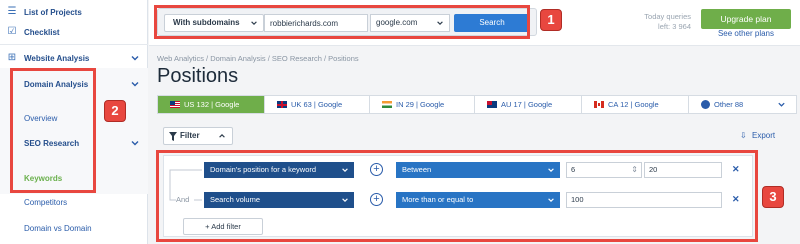  Describe the element at coordinates (773, 197) in the screenshot. I see `annotation-badge-3: 3` at that location.